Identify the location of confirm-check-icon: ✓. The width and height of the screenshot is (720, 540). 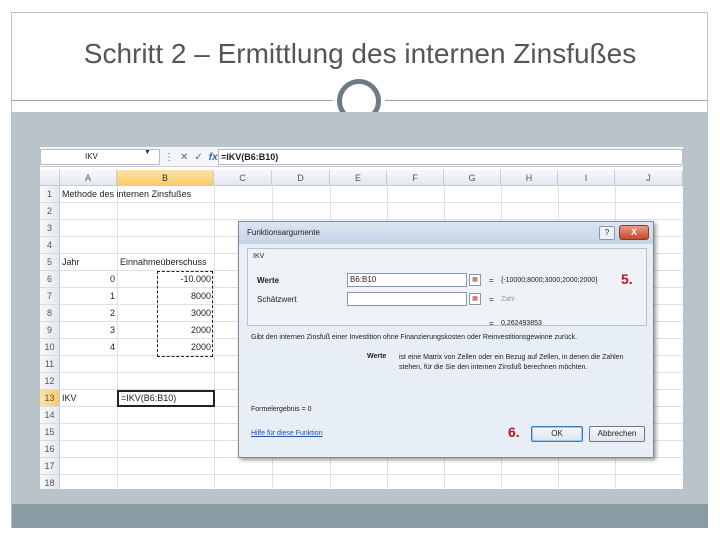
(198, 157).